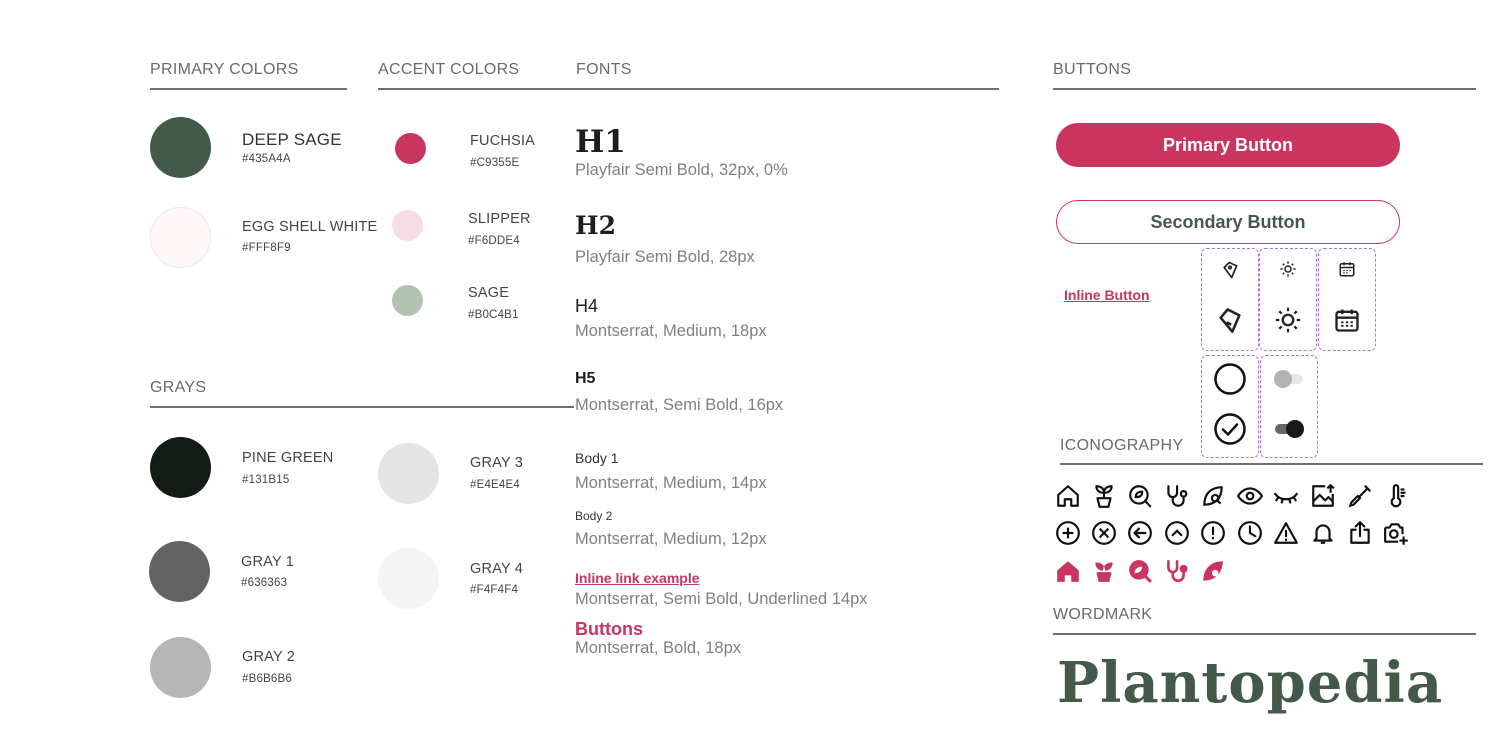  What do you see at coordinates (1347, 271) in the screenshot?
I see `calendar-icon` at bounding box center [1347, 271].